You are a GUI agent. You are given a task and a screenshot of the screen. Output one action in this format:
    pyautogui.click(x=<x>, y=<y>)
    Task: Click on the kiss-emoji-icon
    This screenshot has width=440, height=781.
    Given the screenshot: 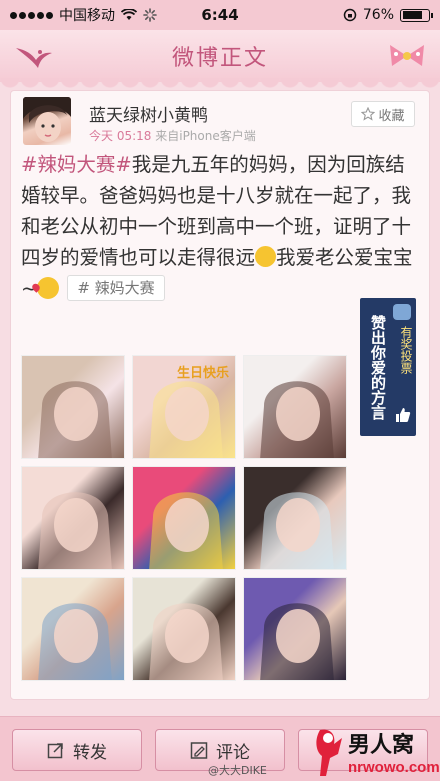 What is the action you would take?
    pyautogui.click(x=48, y=288)
    